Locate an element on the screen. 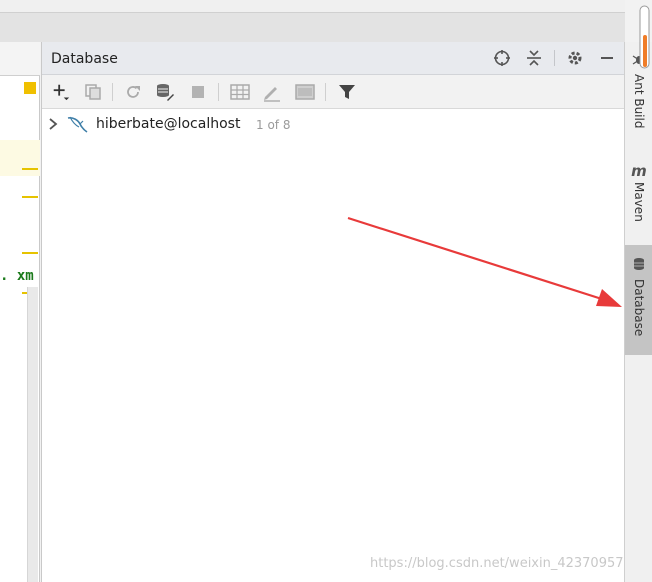 This screenshot has height=582, width=652. side-tab-maven: m Maven is located at coordinates (638, 199).